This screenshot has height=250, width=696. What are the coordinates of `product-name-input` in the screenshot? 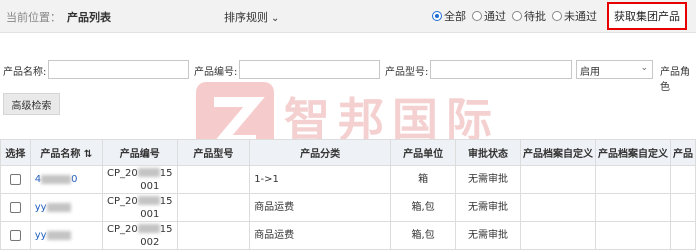 It's located at (118, 69).